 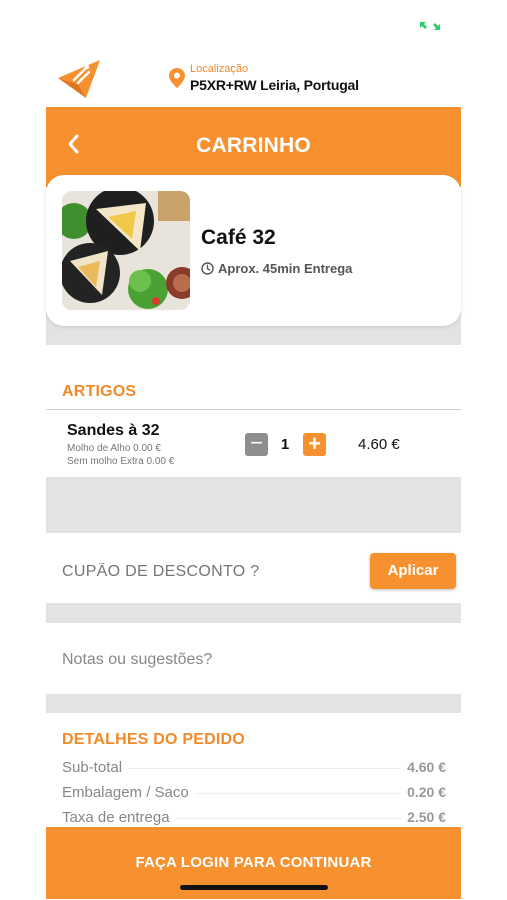 I want to click on home-indicator, so click(x=254, y=887).